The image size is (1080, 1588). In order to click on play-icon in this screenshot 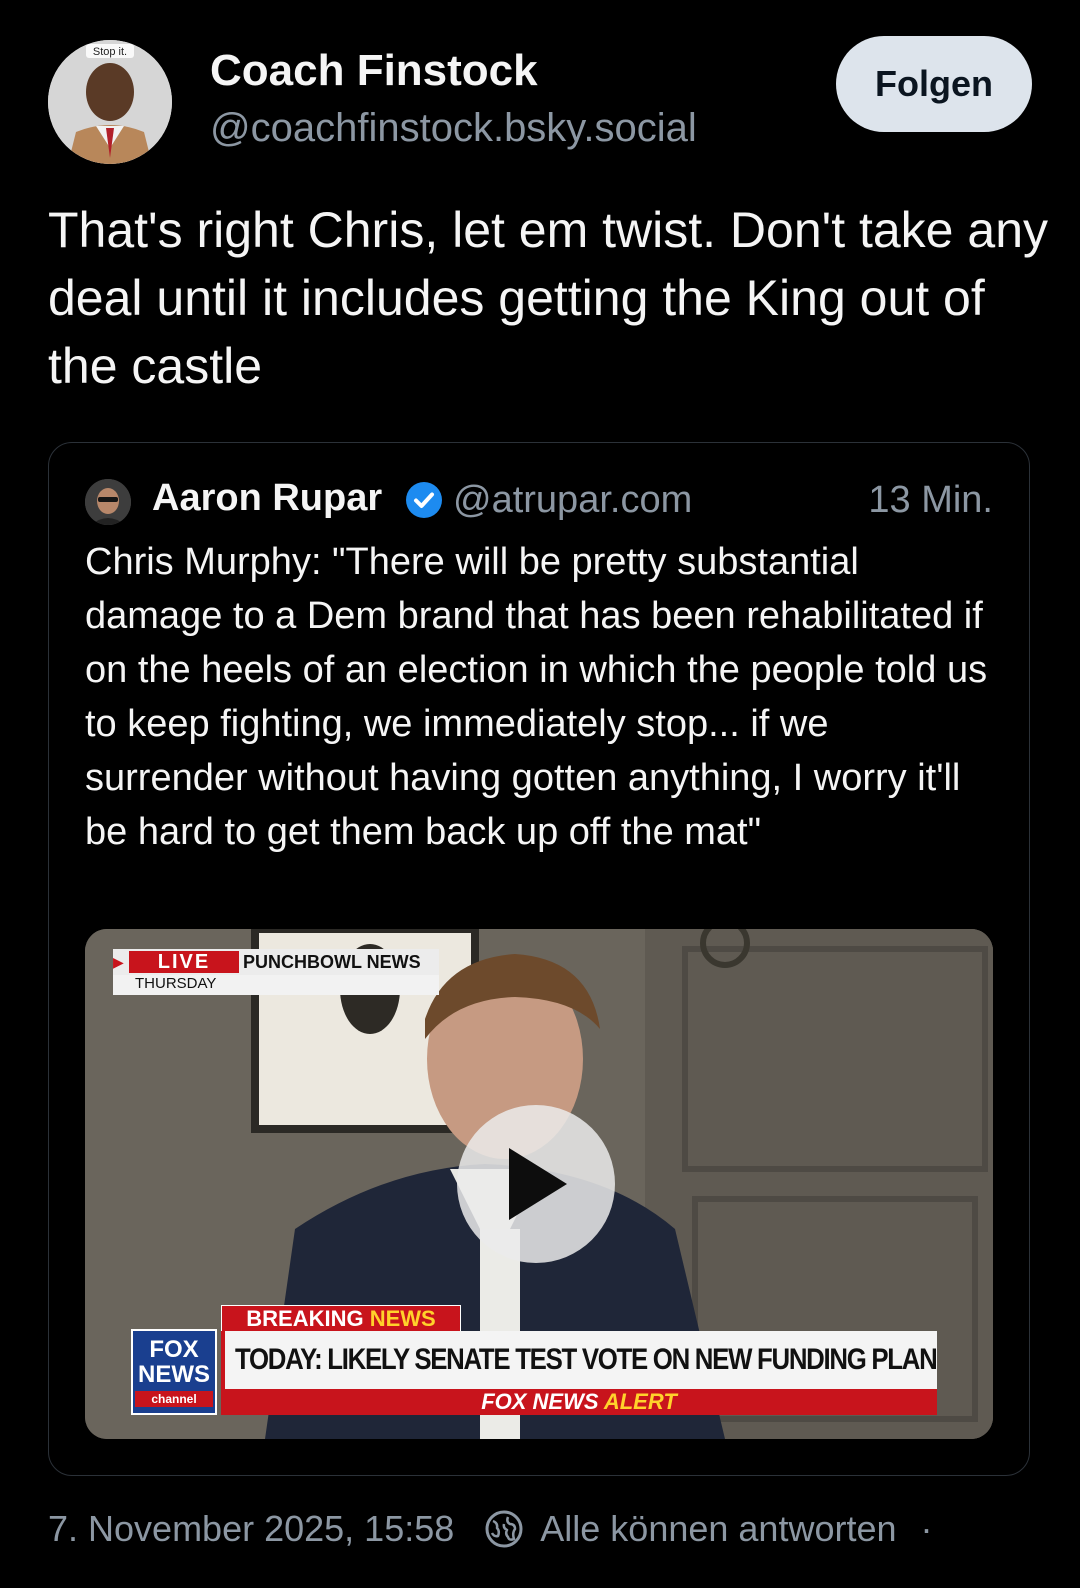, I will do `click(538, 1184)`.